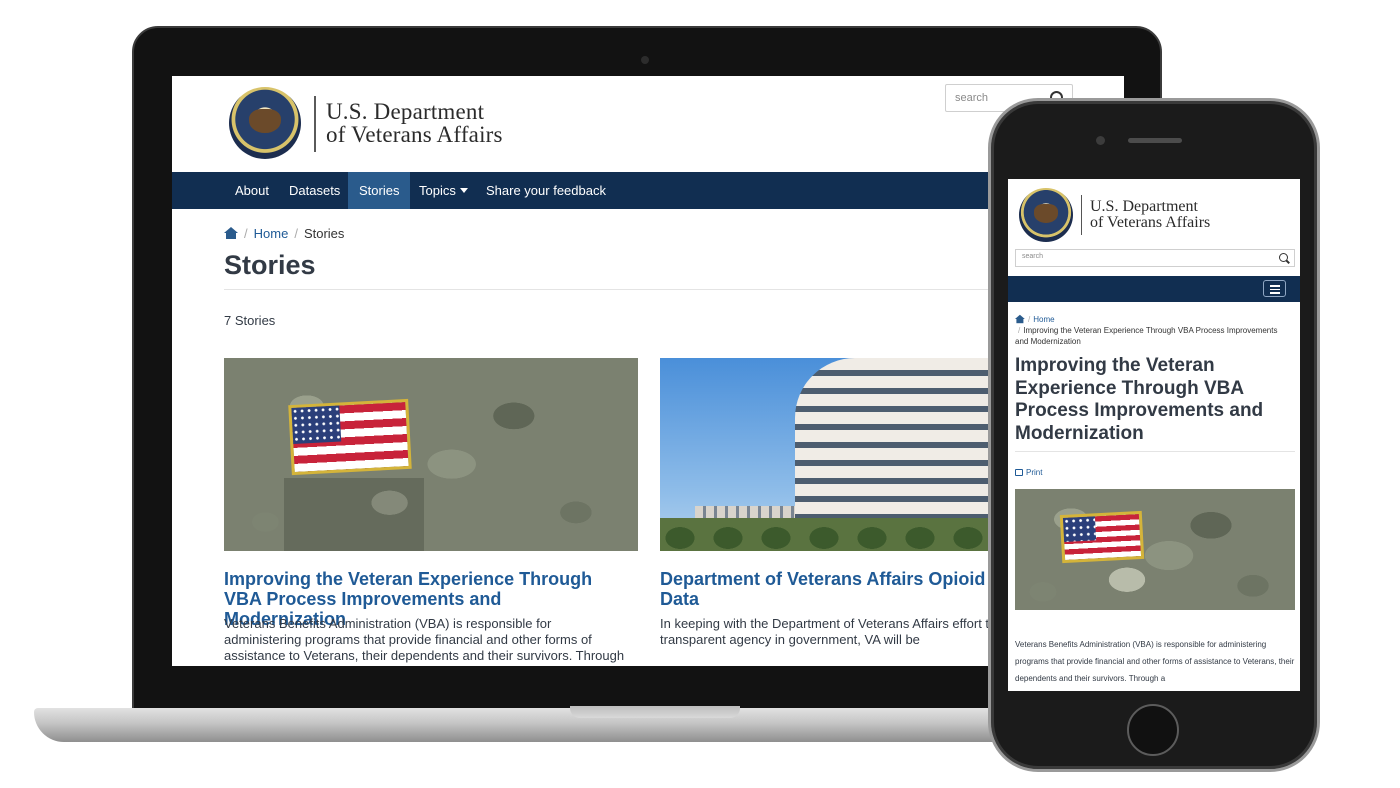 This screenshot has width=1400, height=788. Describe the element at coordinates (655, 712) in the screenshot. I see `laptop-notch` at that location.